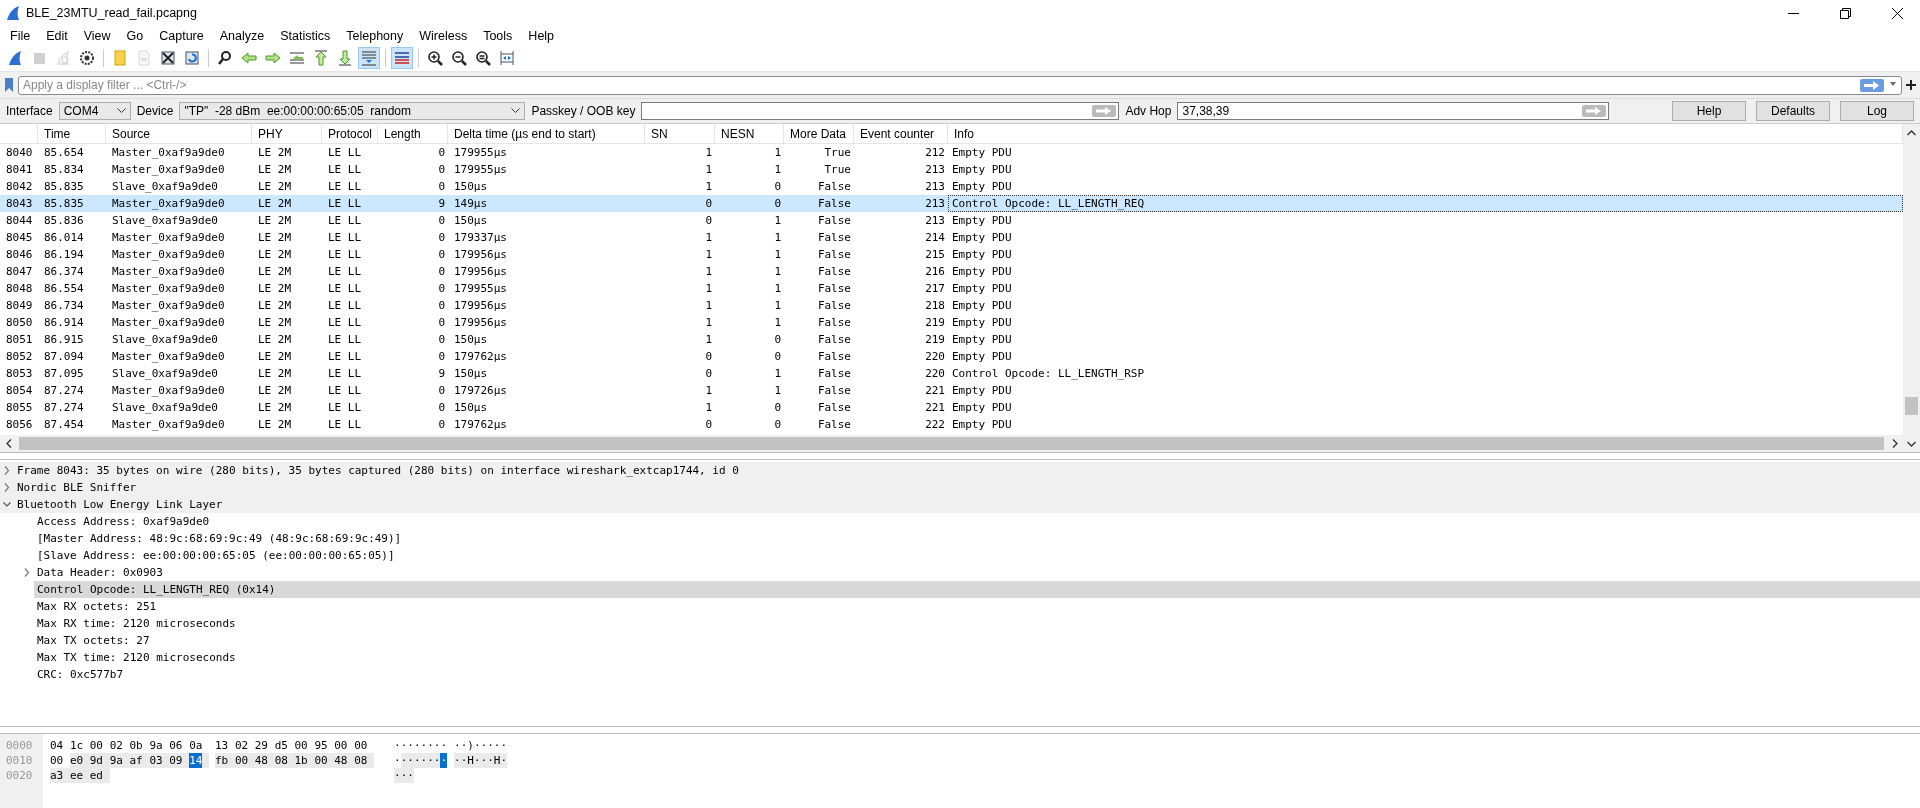  I want to click on tree-item: Max TX octets: 27, so click(93, 640).